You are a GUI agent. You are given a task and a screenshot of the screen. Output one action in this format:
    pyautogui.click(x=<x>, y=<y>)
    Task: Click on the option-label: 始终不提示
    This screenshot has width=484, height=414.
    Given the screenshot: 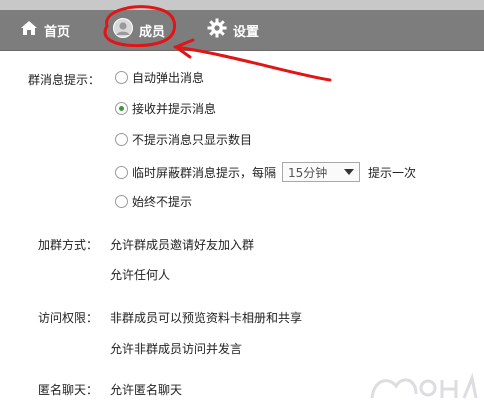 What is the action you would take?
    pyautogui.click(x=162, y=202)
    